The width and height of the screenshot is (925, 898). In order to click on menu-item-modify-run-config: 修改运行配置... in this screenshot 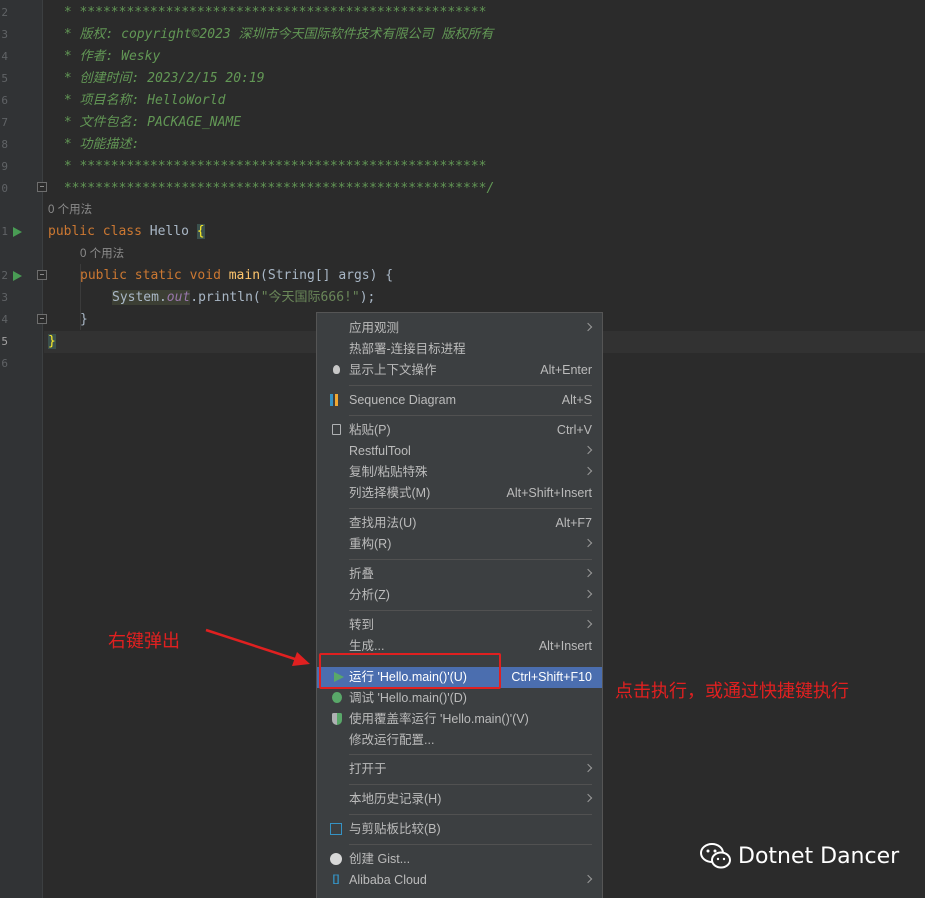, I will do `click(459, 740)`.